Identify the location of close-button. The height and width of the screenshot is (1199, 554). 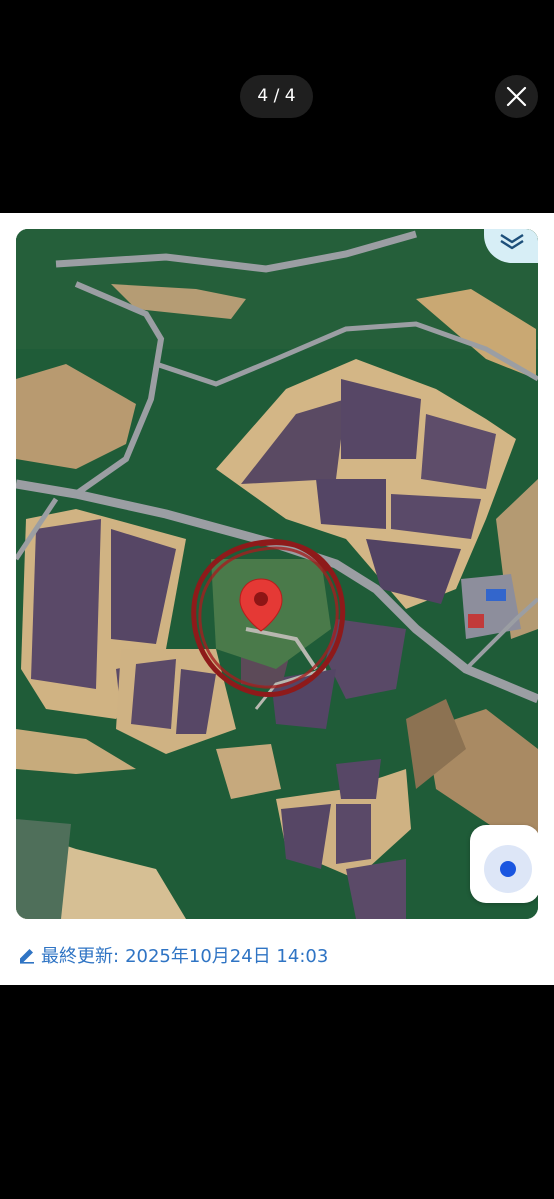
(516, 96).